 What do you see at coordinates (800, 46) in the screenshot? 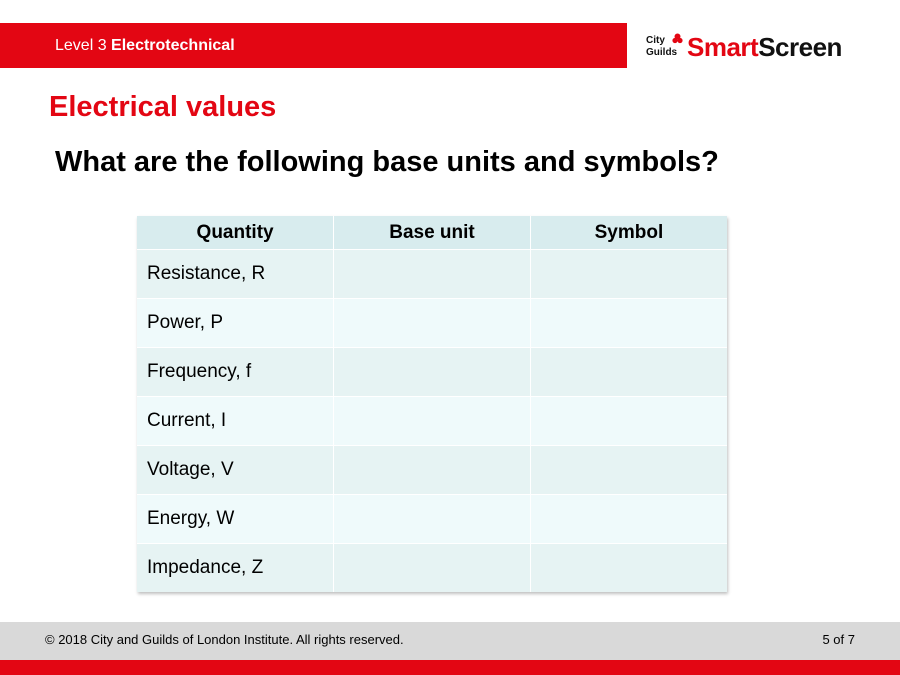
I see `logo-screen-text: Screen` at bounding box center [800, 46].